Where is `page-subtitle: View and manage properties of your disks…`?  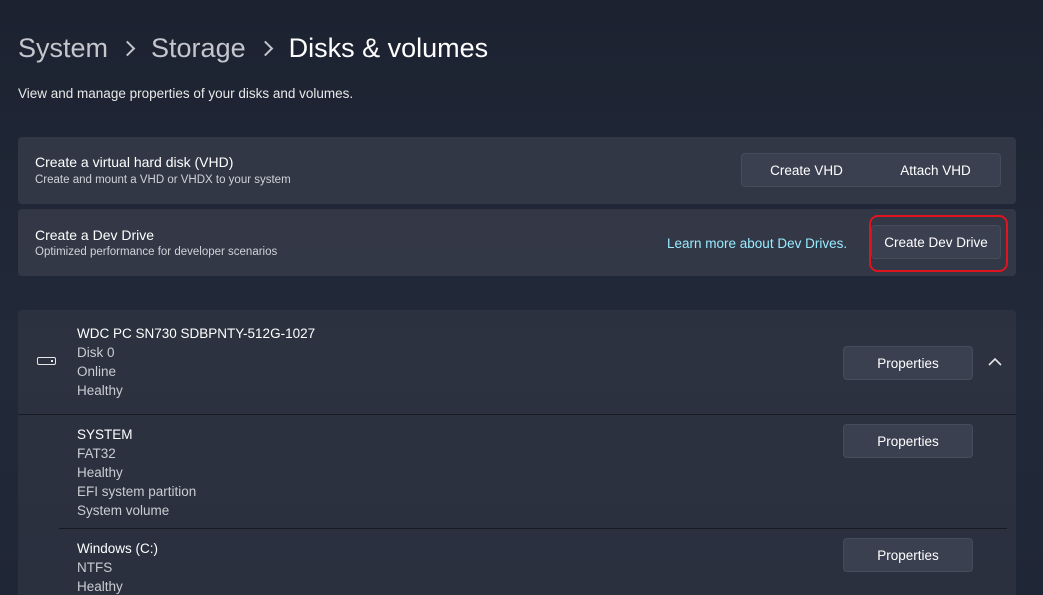
page-subtitle: View and manage properties of your disks… is located at coordinates (186, 93).